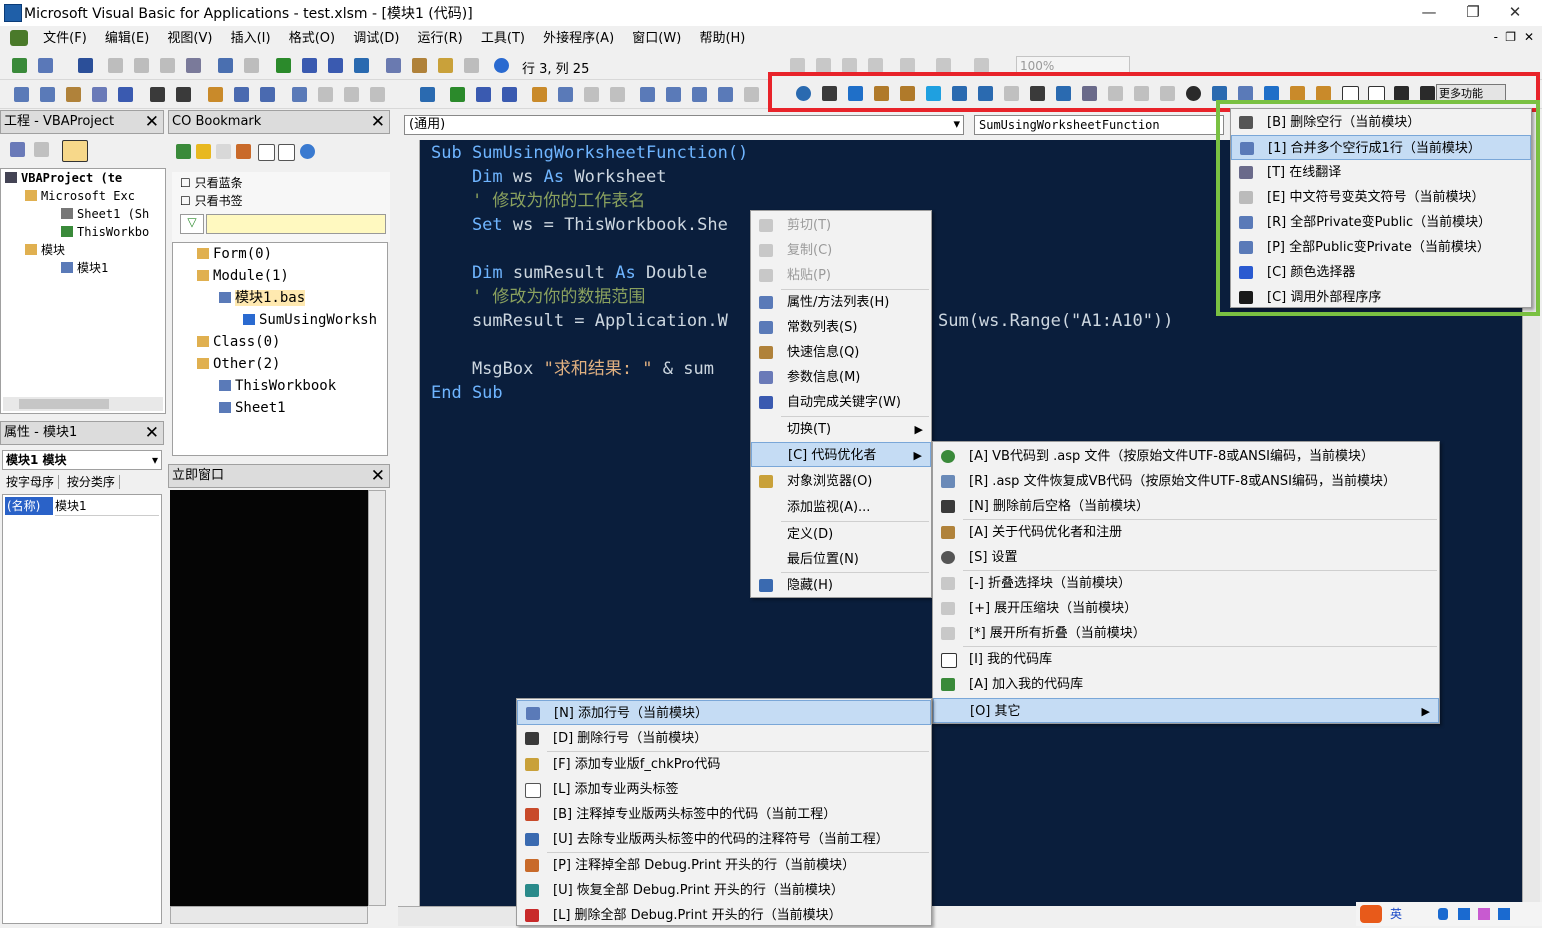  I want to click on comment-block-icon, so click(241, 94).